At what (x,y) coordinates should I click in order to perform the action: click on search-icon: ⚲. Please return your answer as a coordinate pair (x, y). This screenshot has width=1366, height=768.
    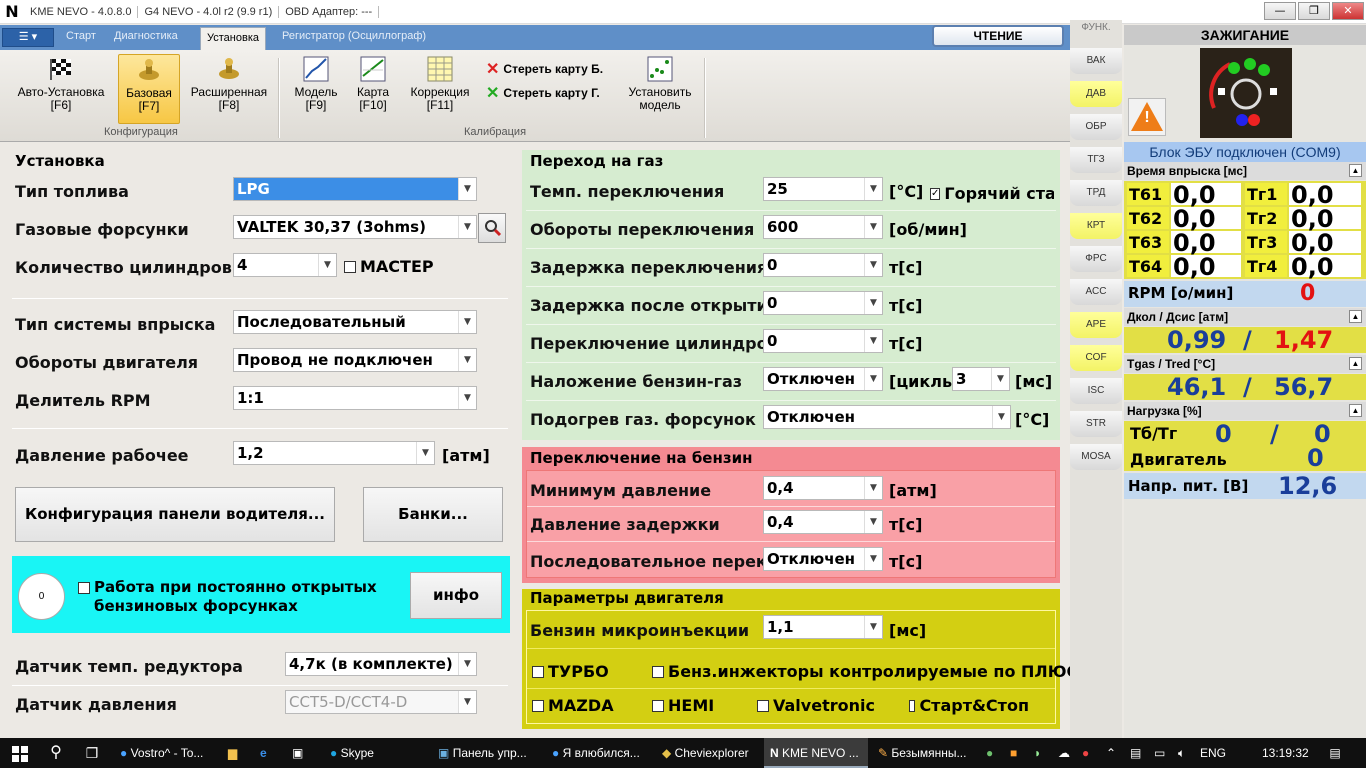
    Looking at the image, I should click on (56, 753).